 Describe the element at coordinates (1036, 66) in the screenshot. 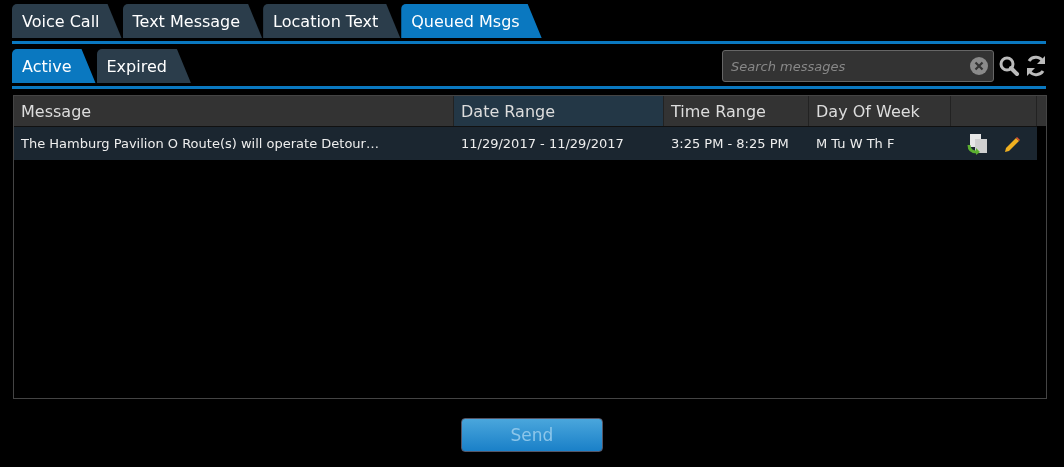

I see `refresh-icon` at that location.